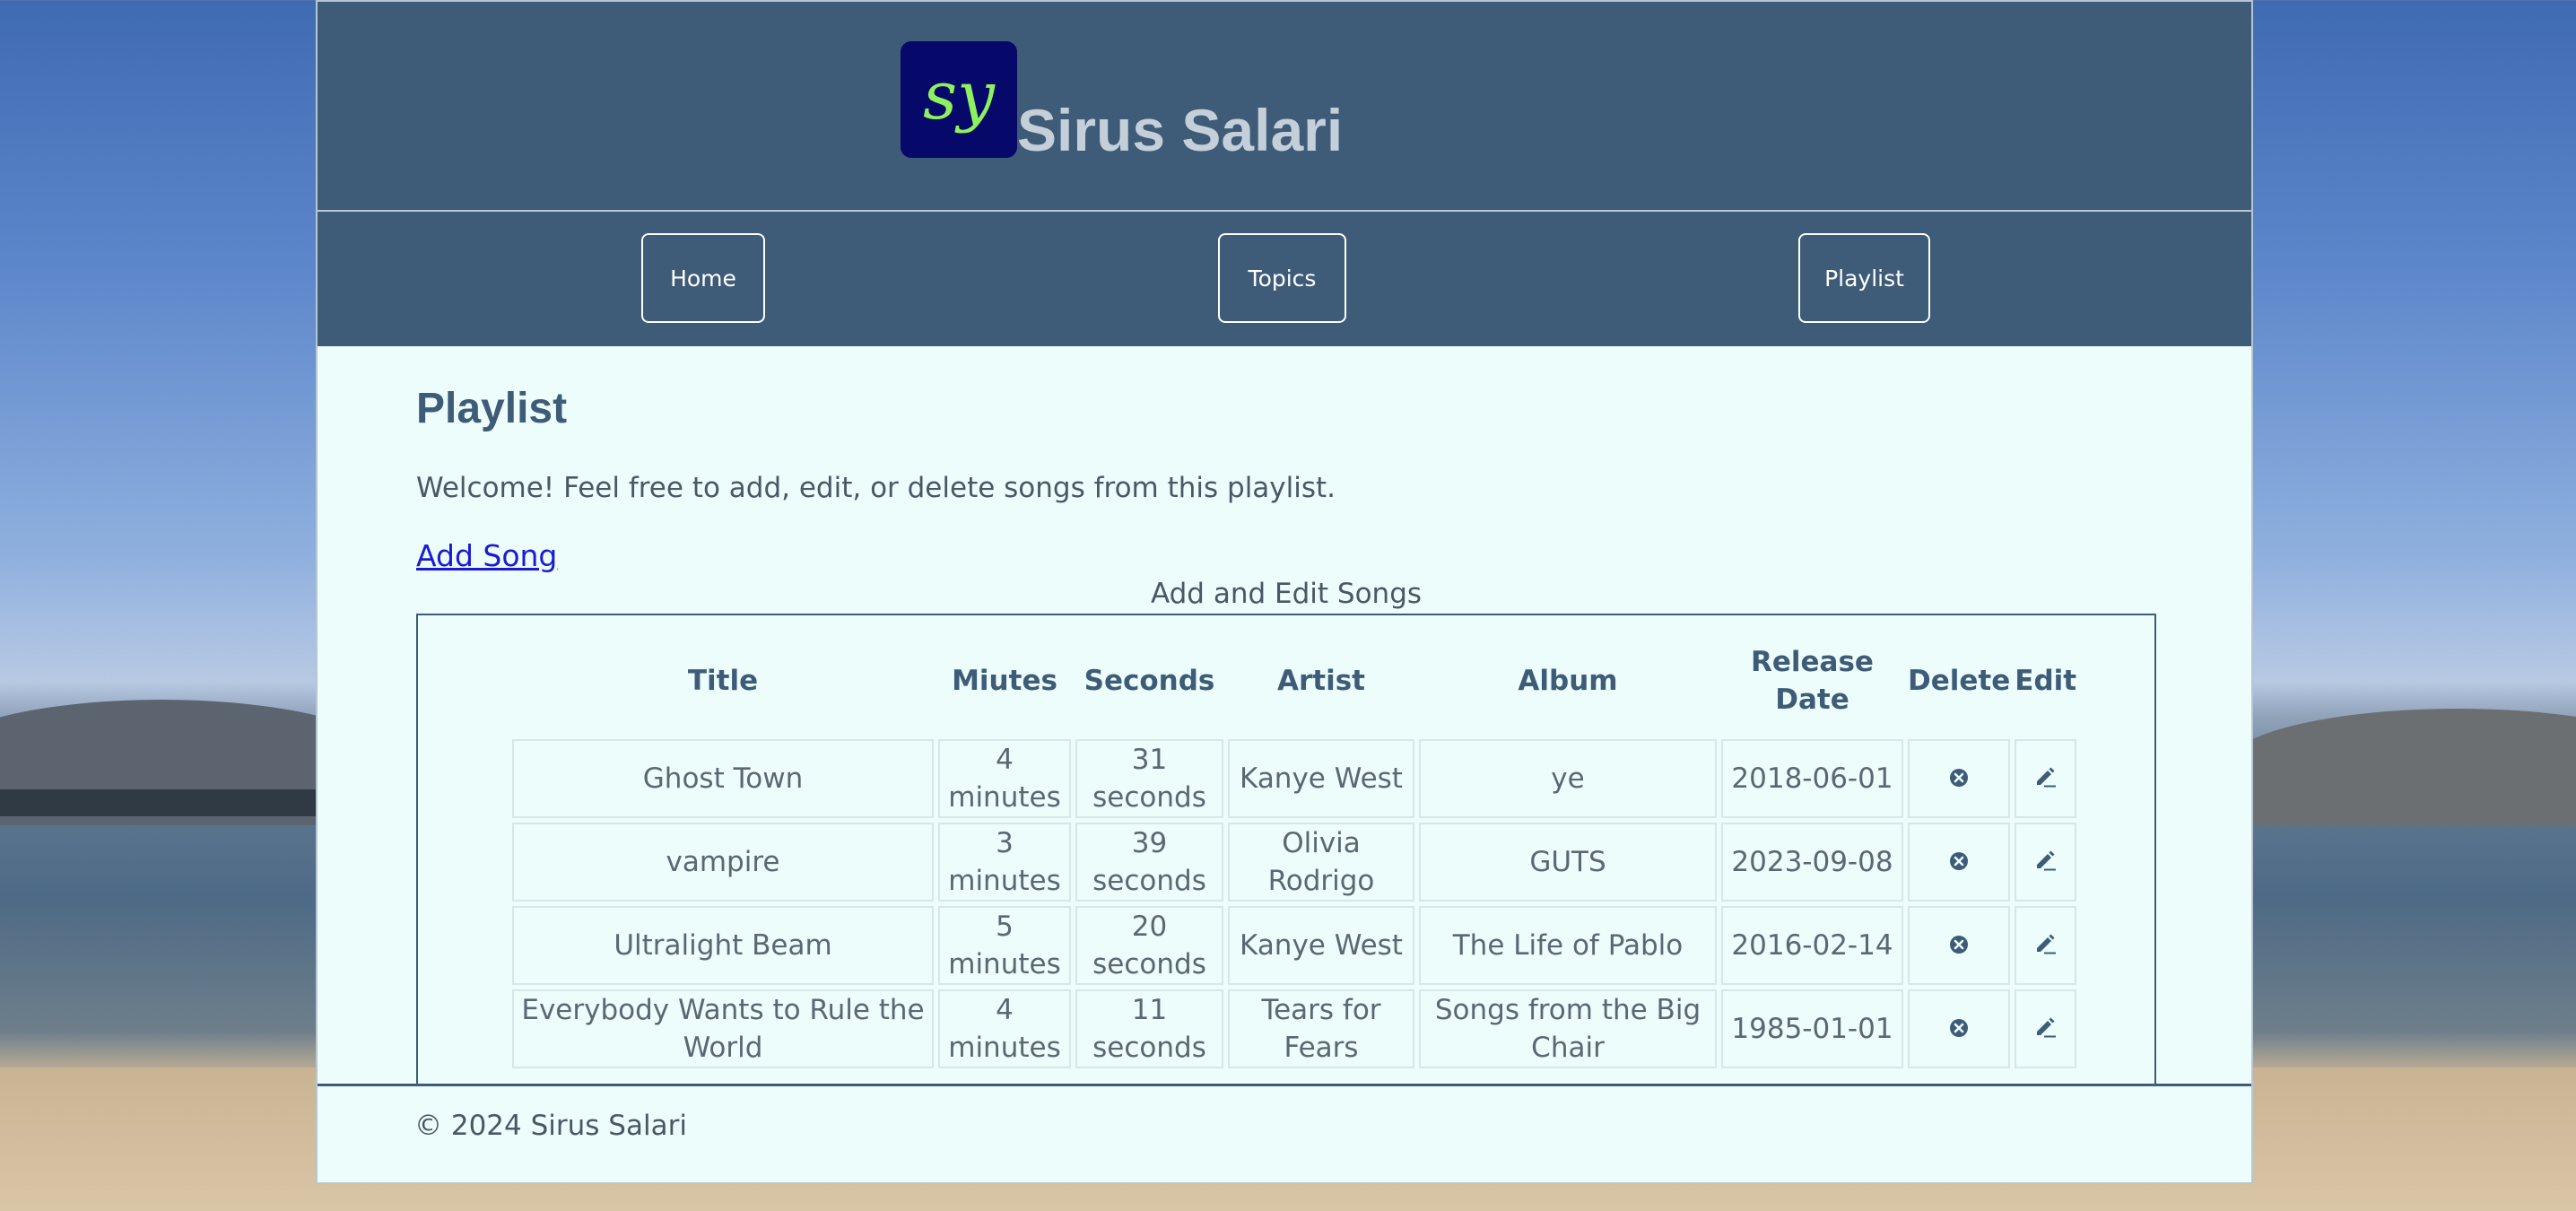  Describe the element at coordinates (1568, 681) in the screenshot. I see `column-header-album: Album` at that location.